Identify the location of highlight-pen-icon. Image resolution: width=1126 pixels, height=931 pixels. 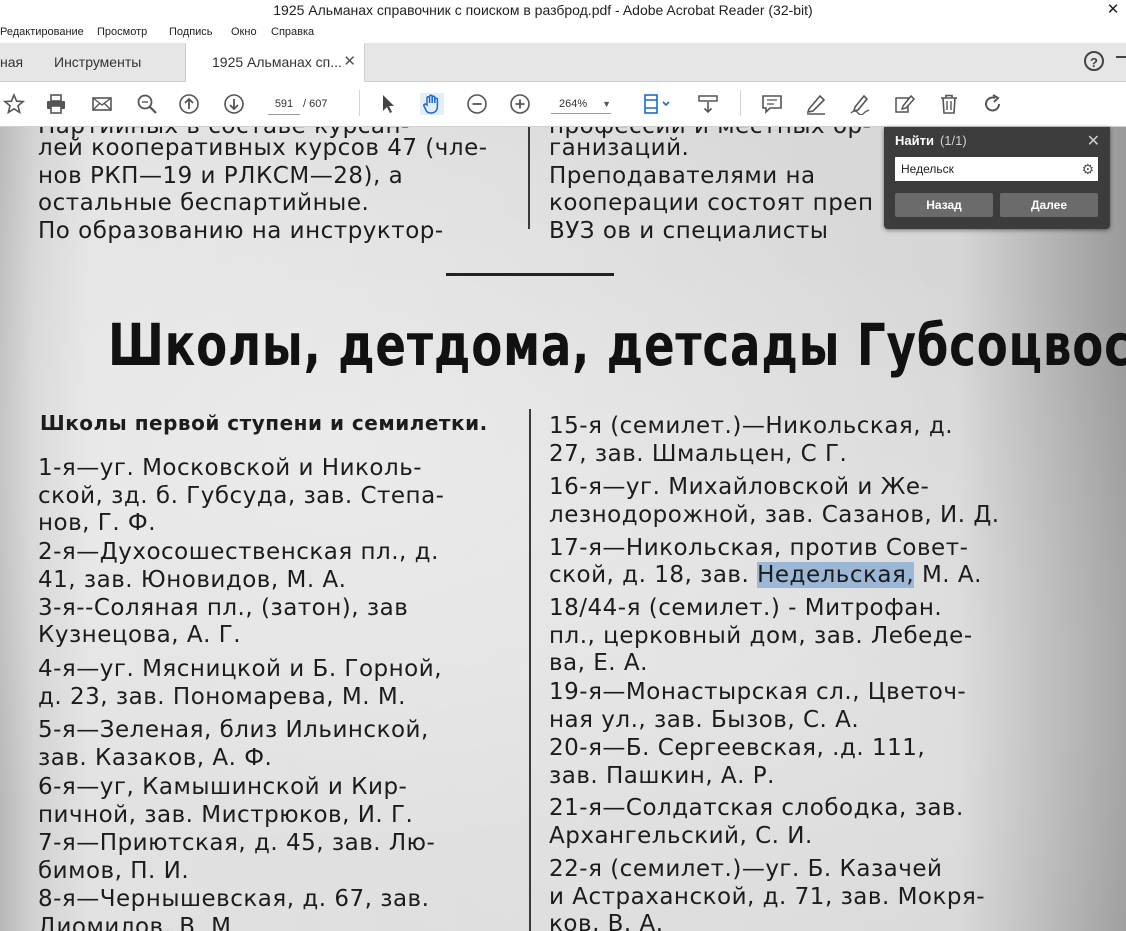
(816, 104).